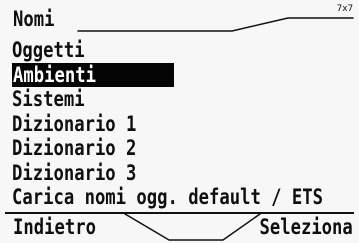 The height and width of the screenshot is (243, 359). Describe the element at coordinates (183, 148) in the screenshot. I see `menu-item-dizionario-2: Dizionario 2` at that location.